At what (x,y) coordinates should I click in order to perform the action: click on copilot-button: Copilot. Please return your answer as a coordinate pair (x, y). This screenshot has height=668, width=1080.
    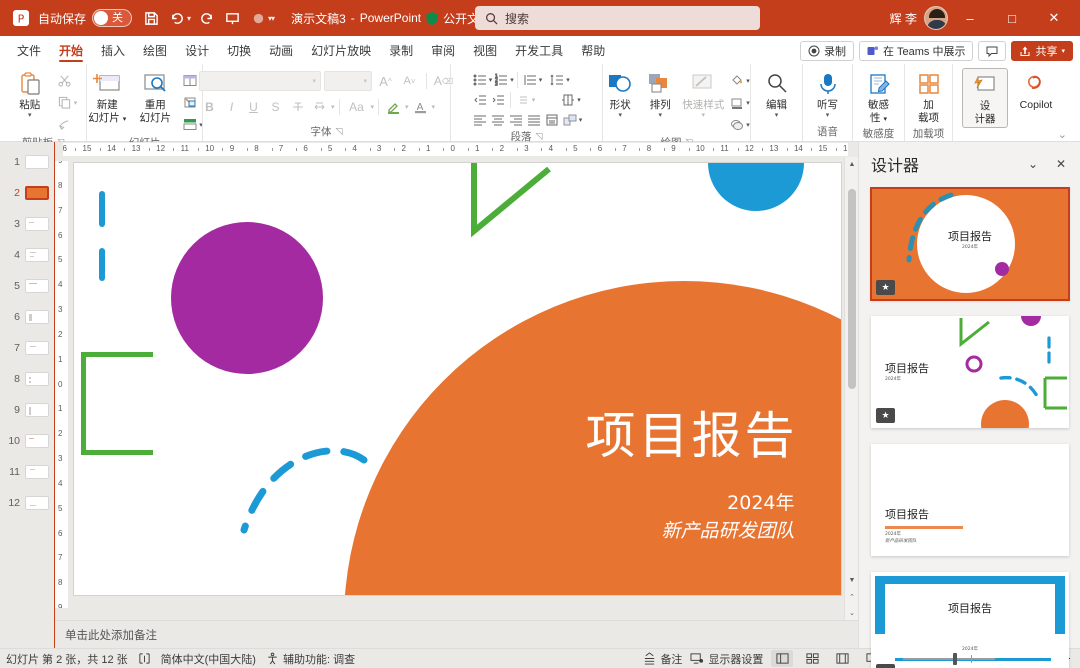
    Looking at the image, I should click on (1036, 90).